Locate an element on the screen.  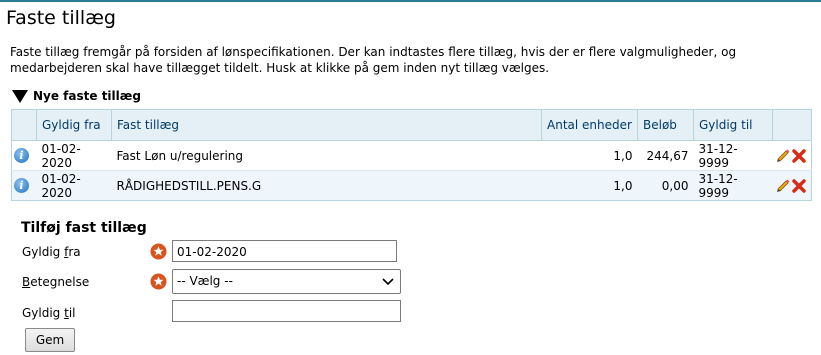
col-header-to: Gyldig til is located at coordinates (733, 125).